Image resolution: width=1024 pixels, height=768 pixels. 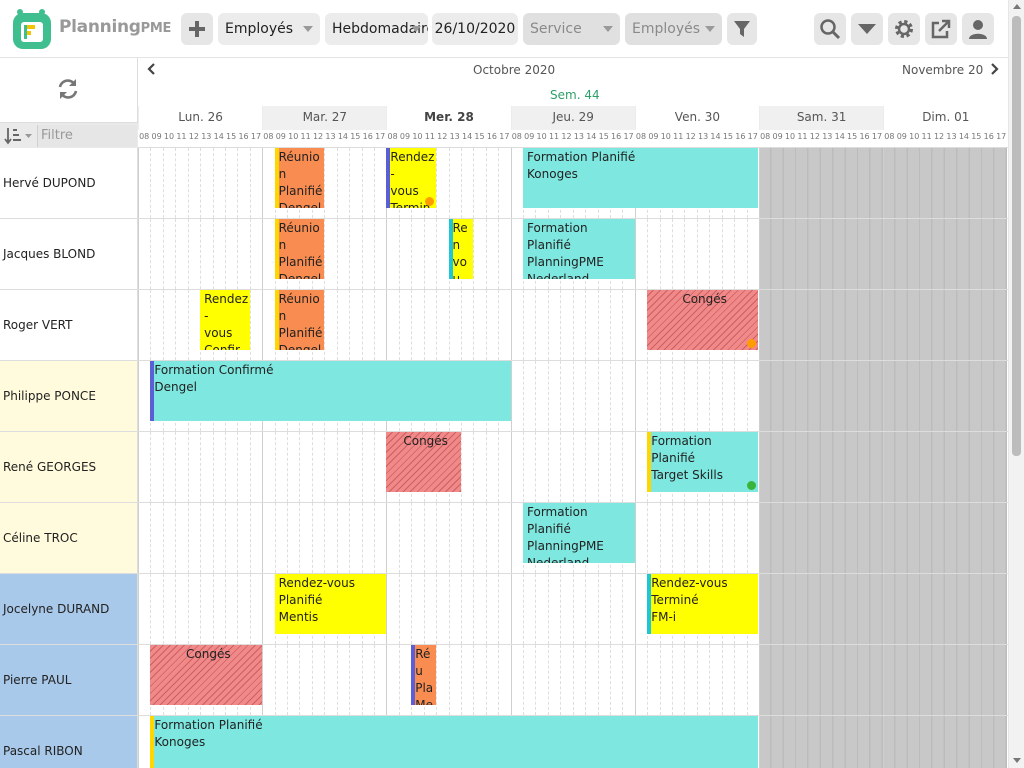 What do you see at coordinates (830, 29) in the screenshot?
I see `search-button` at bounding box center [830, 29].